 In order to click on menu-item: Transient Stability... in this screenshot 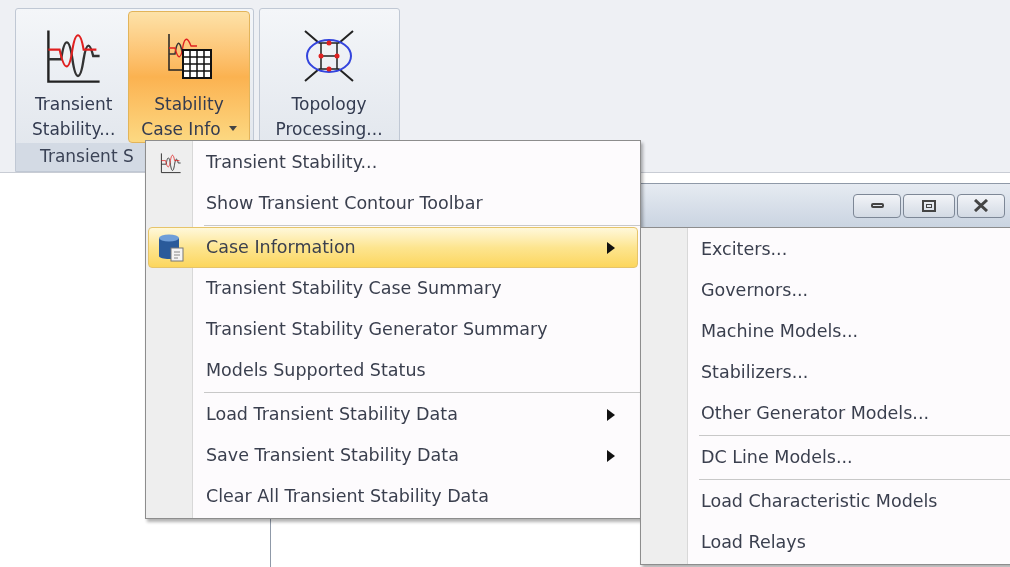, I will do `click(393, 162)`.